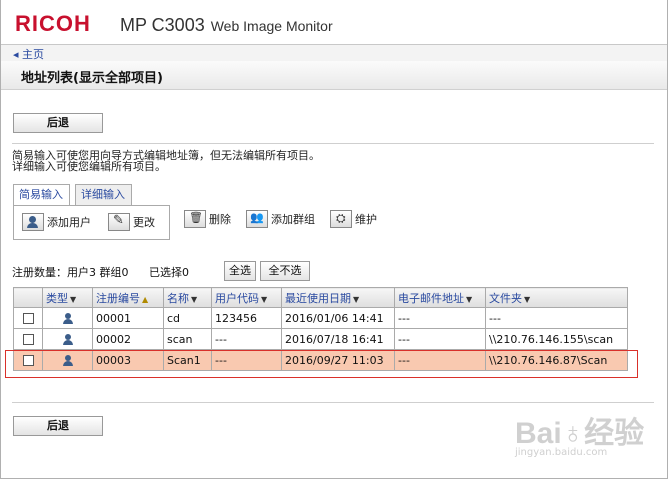 Image resolution: width=668 pixels, height=480 pixels. What do you see at coordinates (285, 271) in the screenshot?
I see `deselect-all-button: 全不选` at bounding box center [285, 271].